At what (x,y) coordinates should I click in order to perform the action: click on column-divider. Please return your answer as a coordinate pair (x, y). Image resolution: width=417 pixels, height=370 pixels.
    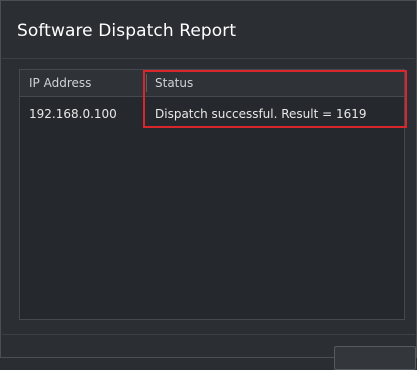
    Looking at the image, I should click on (146, 83).